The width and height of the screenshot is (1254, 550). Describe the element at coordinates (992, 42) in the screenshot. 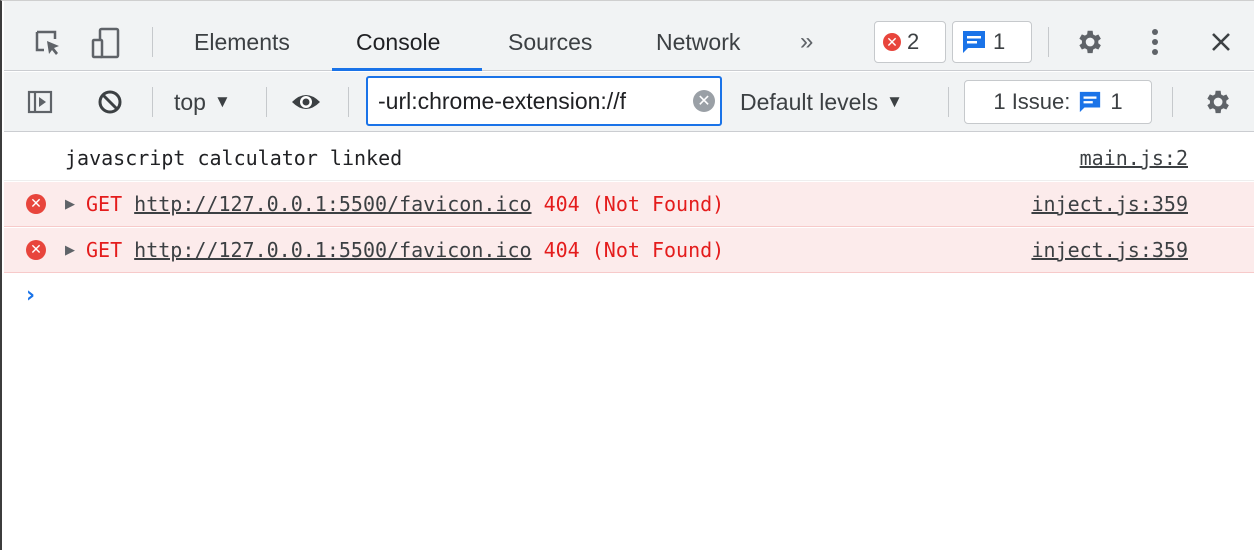

I see `messages-counter-button: 1` at that location.